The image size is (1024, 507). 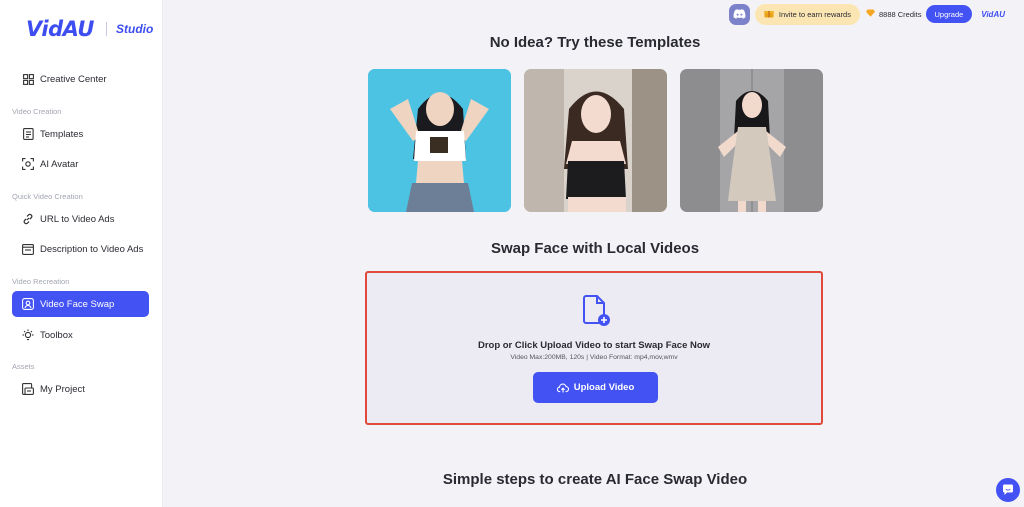 I want to click on upload-video-button: Upload Video, so click(x=595, y=387).